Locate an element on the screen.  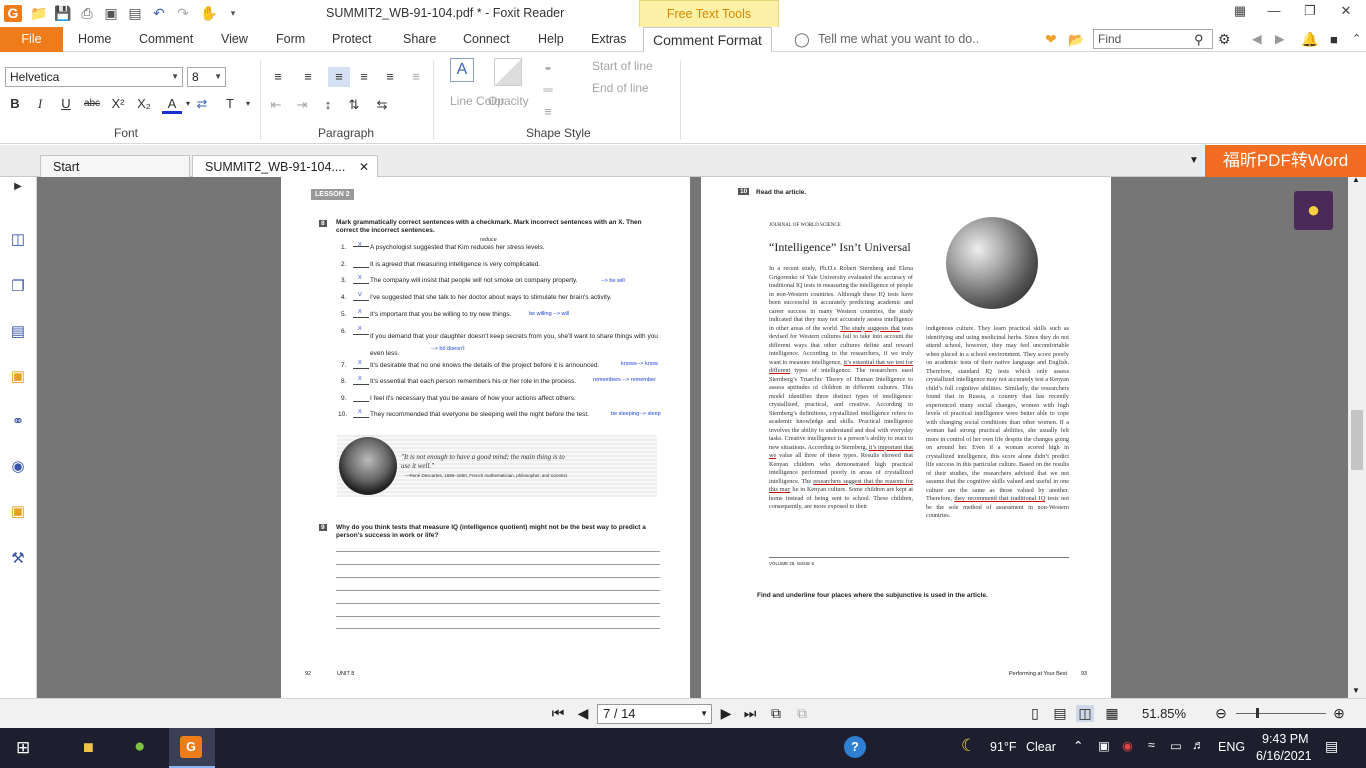
tips-lightbulb-button: ● is located at coordinates (1313, 210).